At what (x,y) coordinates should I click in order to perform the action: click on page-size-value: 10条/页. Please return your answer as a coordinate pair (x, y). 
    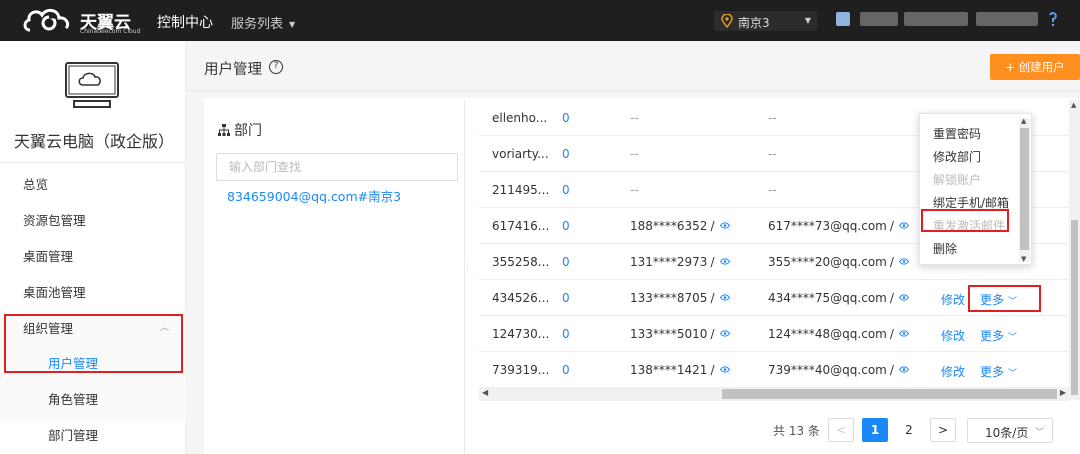
    Looking at the image, I should click on (1007, 433).